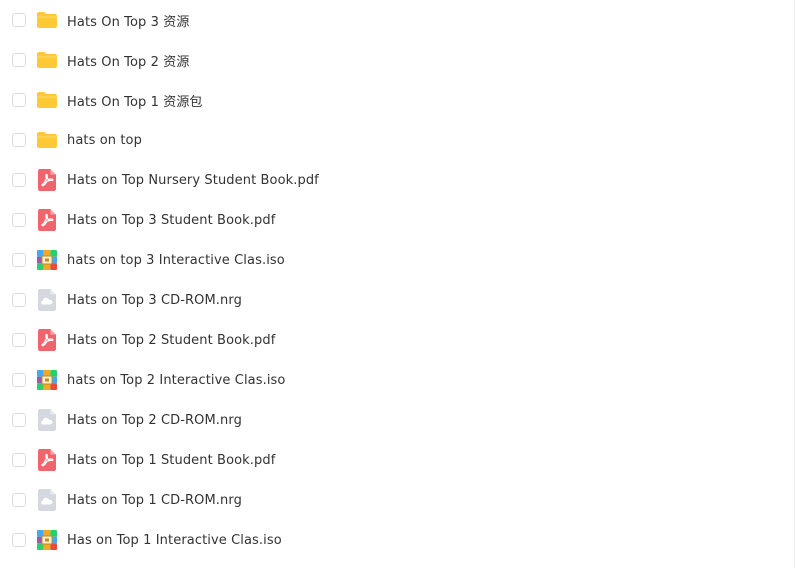  Describe the element at coordinates (397, 60) in the screenshot. I see `file-row: Hats On Top 2 资源` at that location.